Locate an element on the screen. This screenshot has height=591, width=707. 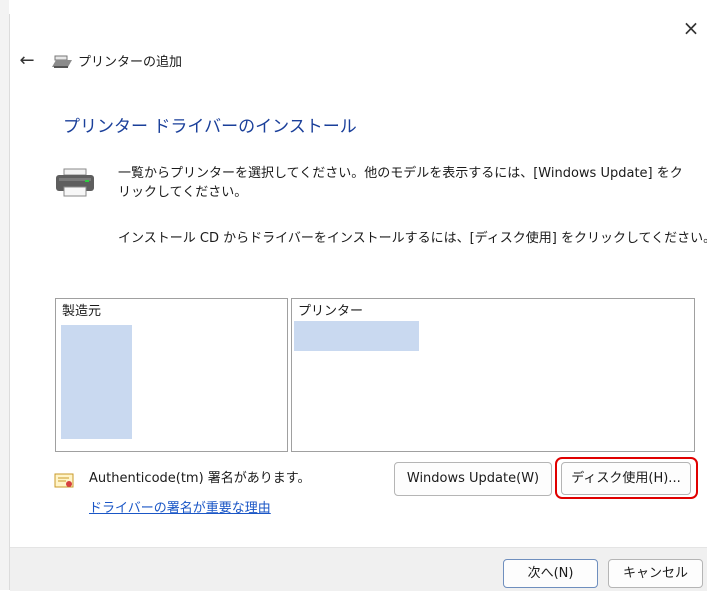
window-left-frame is located at coordinates (5, 295).